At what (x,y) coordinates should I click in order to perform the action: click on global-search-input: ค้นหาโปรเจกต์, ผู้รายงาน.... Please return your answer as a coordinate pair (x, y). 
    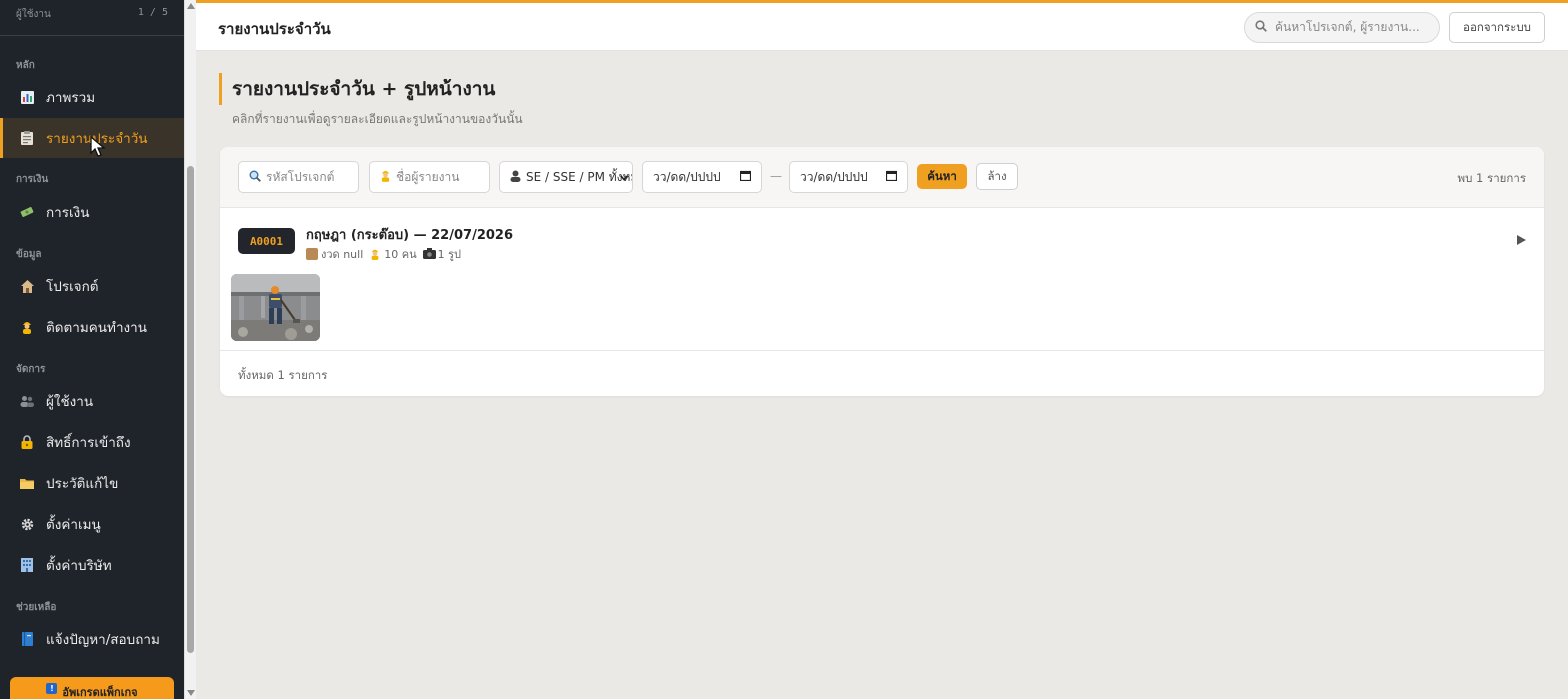
    Looking at the image, I should click on (1342, 27).